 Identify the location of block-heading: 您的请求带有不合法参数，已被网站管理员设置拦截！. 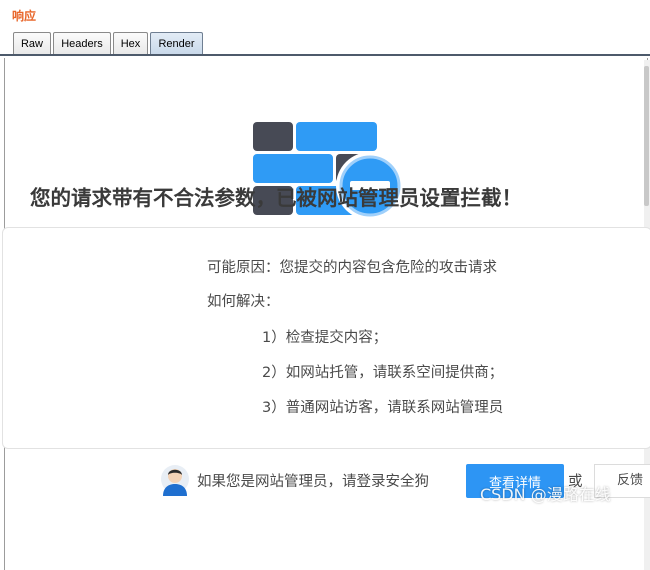
(276, 198).